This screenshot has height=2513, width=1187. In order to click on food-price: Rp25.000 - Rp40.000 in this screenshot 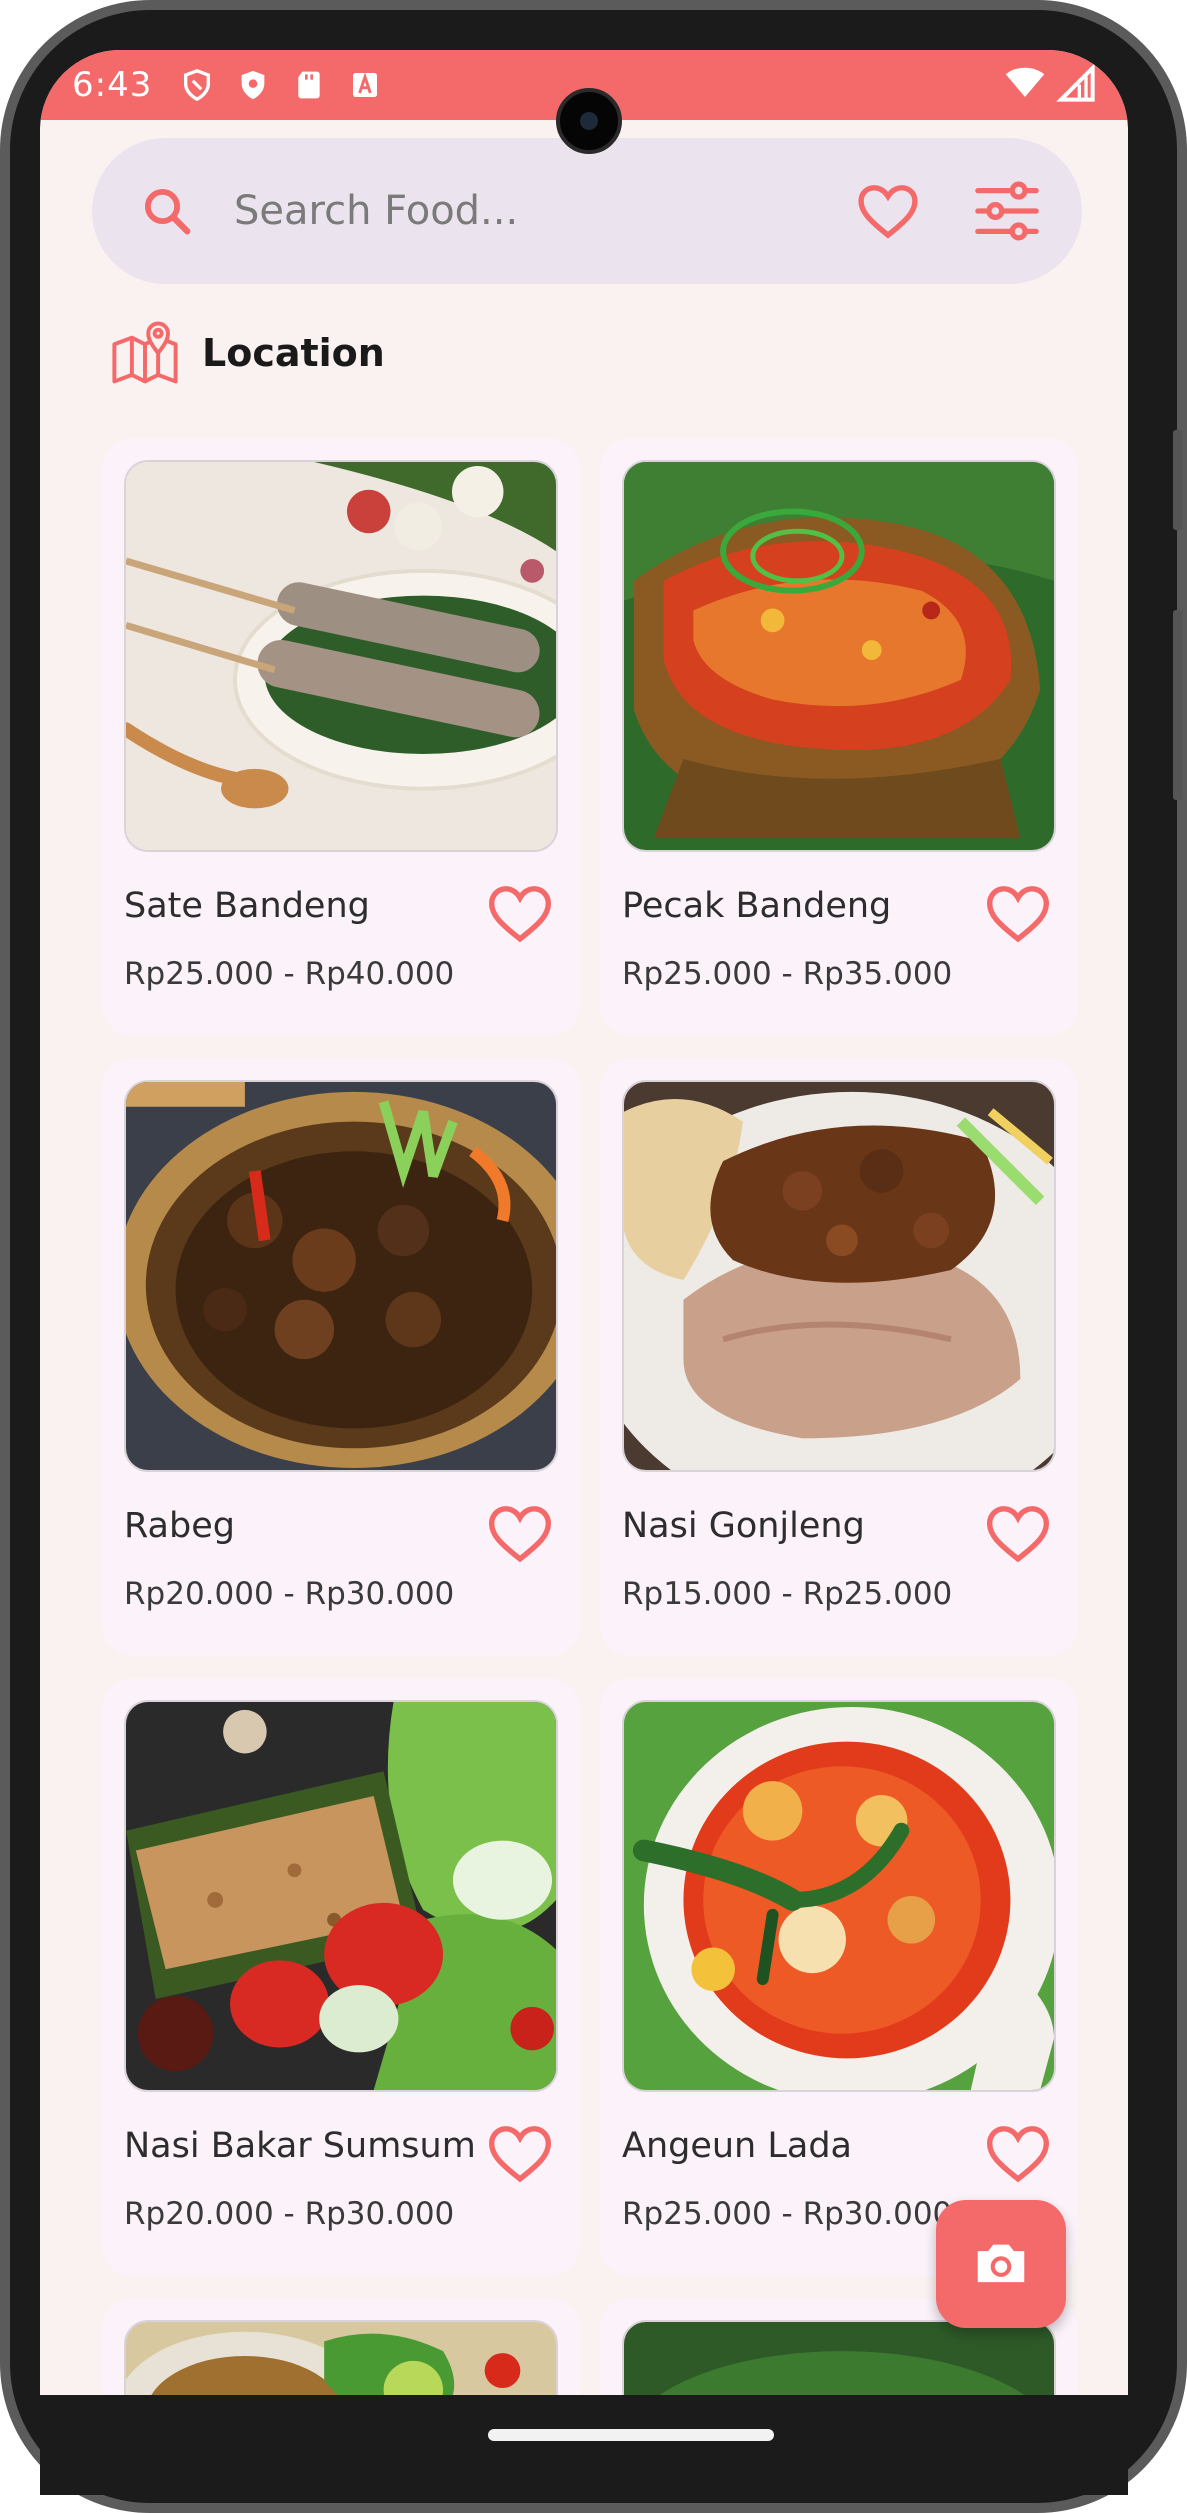, I will do `click(289, 974)`.